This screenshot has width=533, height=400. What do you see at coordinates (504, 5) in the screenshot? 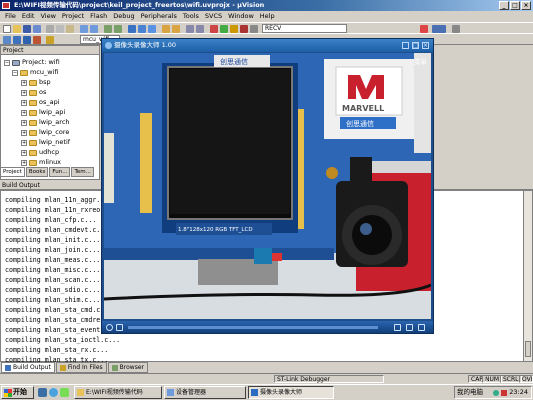
I see `minimize-button: _` at bounding box center [504, 5].